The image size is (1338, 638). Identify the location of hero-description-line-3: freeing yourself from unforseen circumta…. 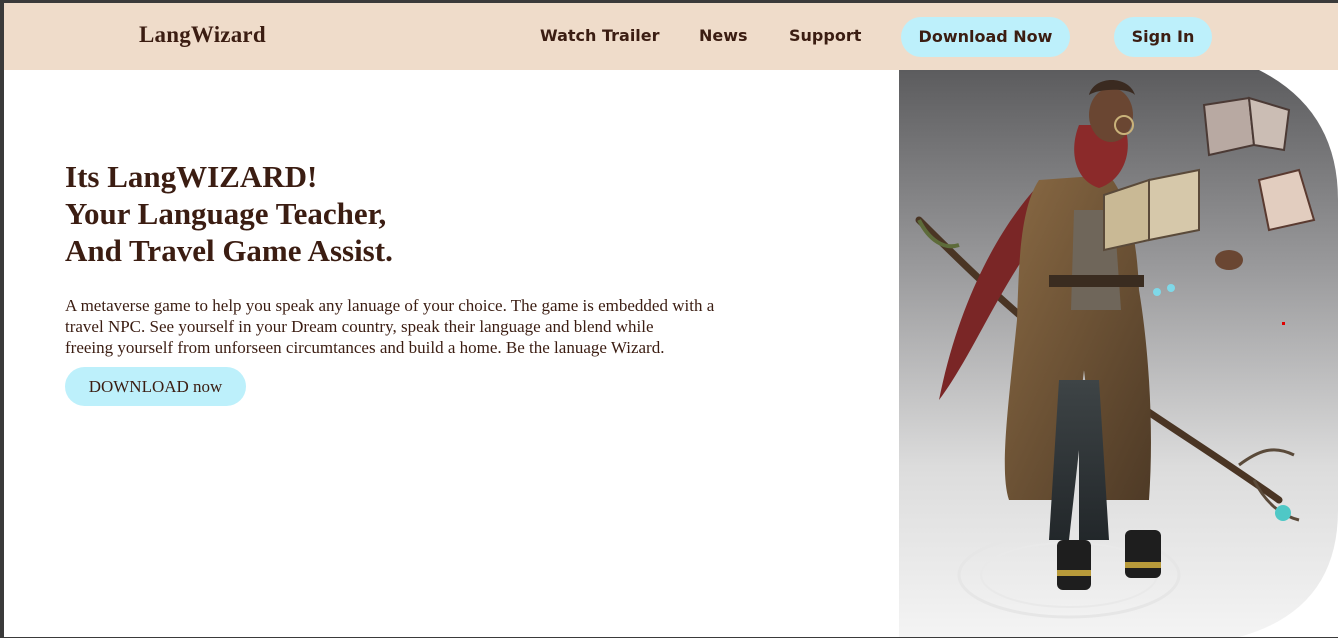
(365, 347).